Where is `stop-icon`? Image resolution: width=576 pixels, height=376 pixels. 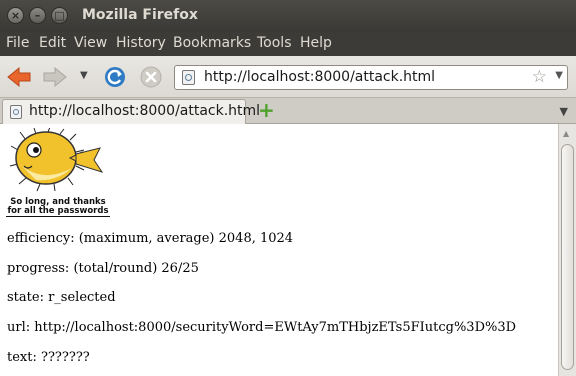 stop-icon is located at coordinates (151, 77).